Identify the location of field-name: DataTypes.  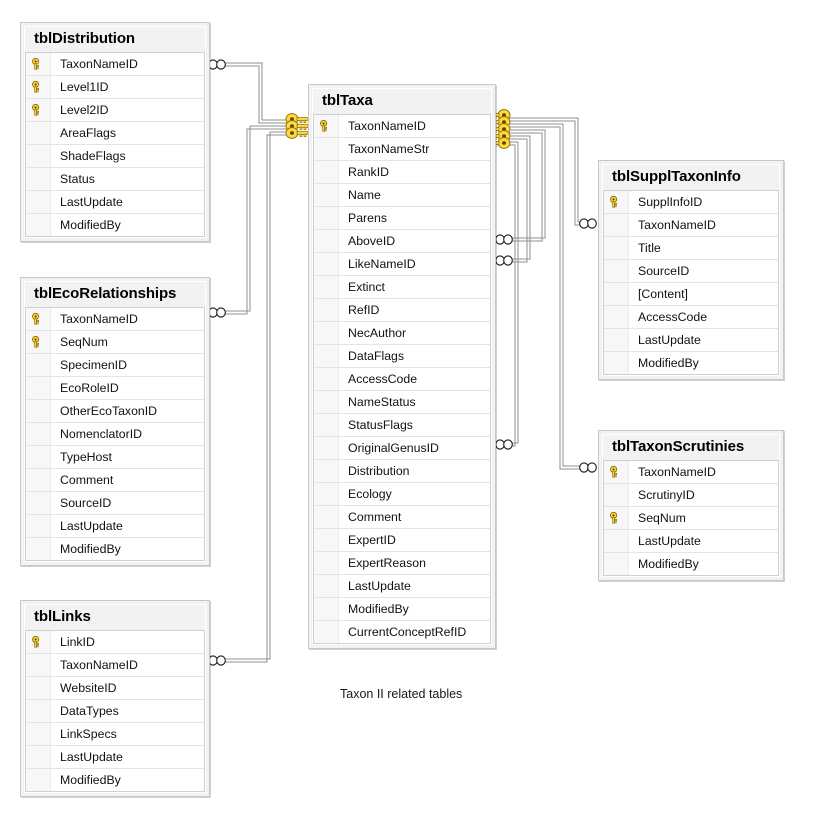
(89, 711).